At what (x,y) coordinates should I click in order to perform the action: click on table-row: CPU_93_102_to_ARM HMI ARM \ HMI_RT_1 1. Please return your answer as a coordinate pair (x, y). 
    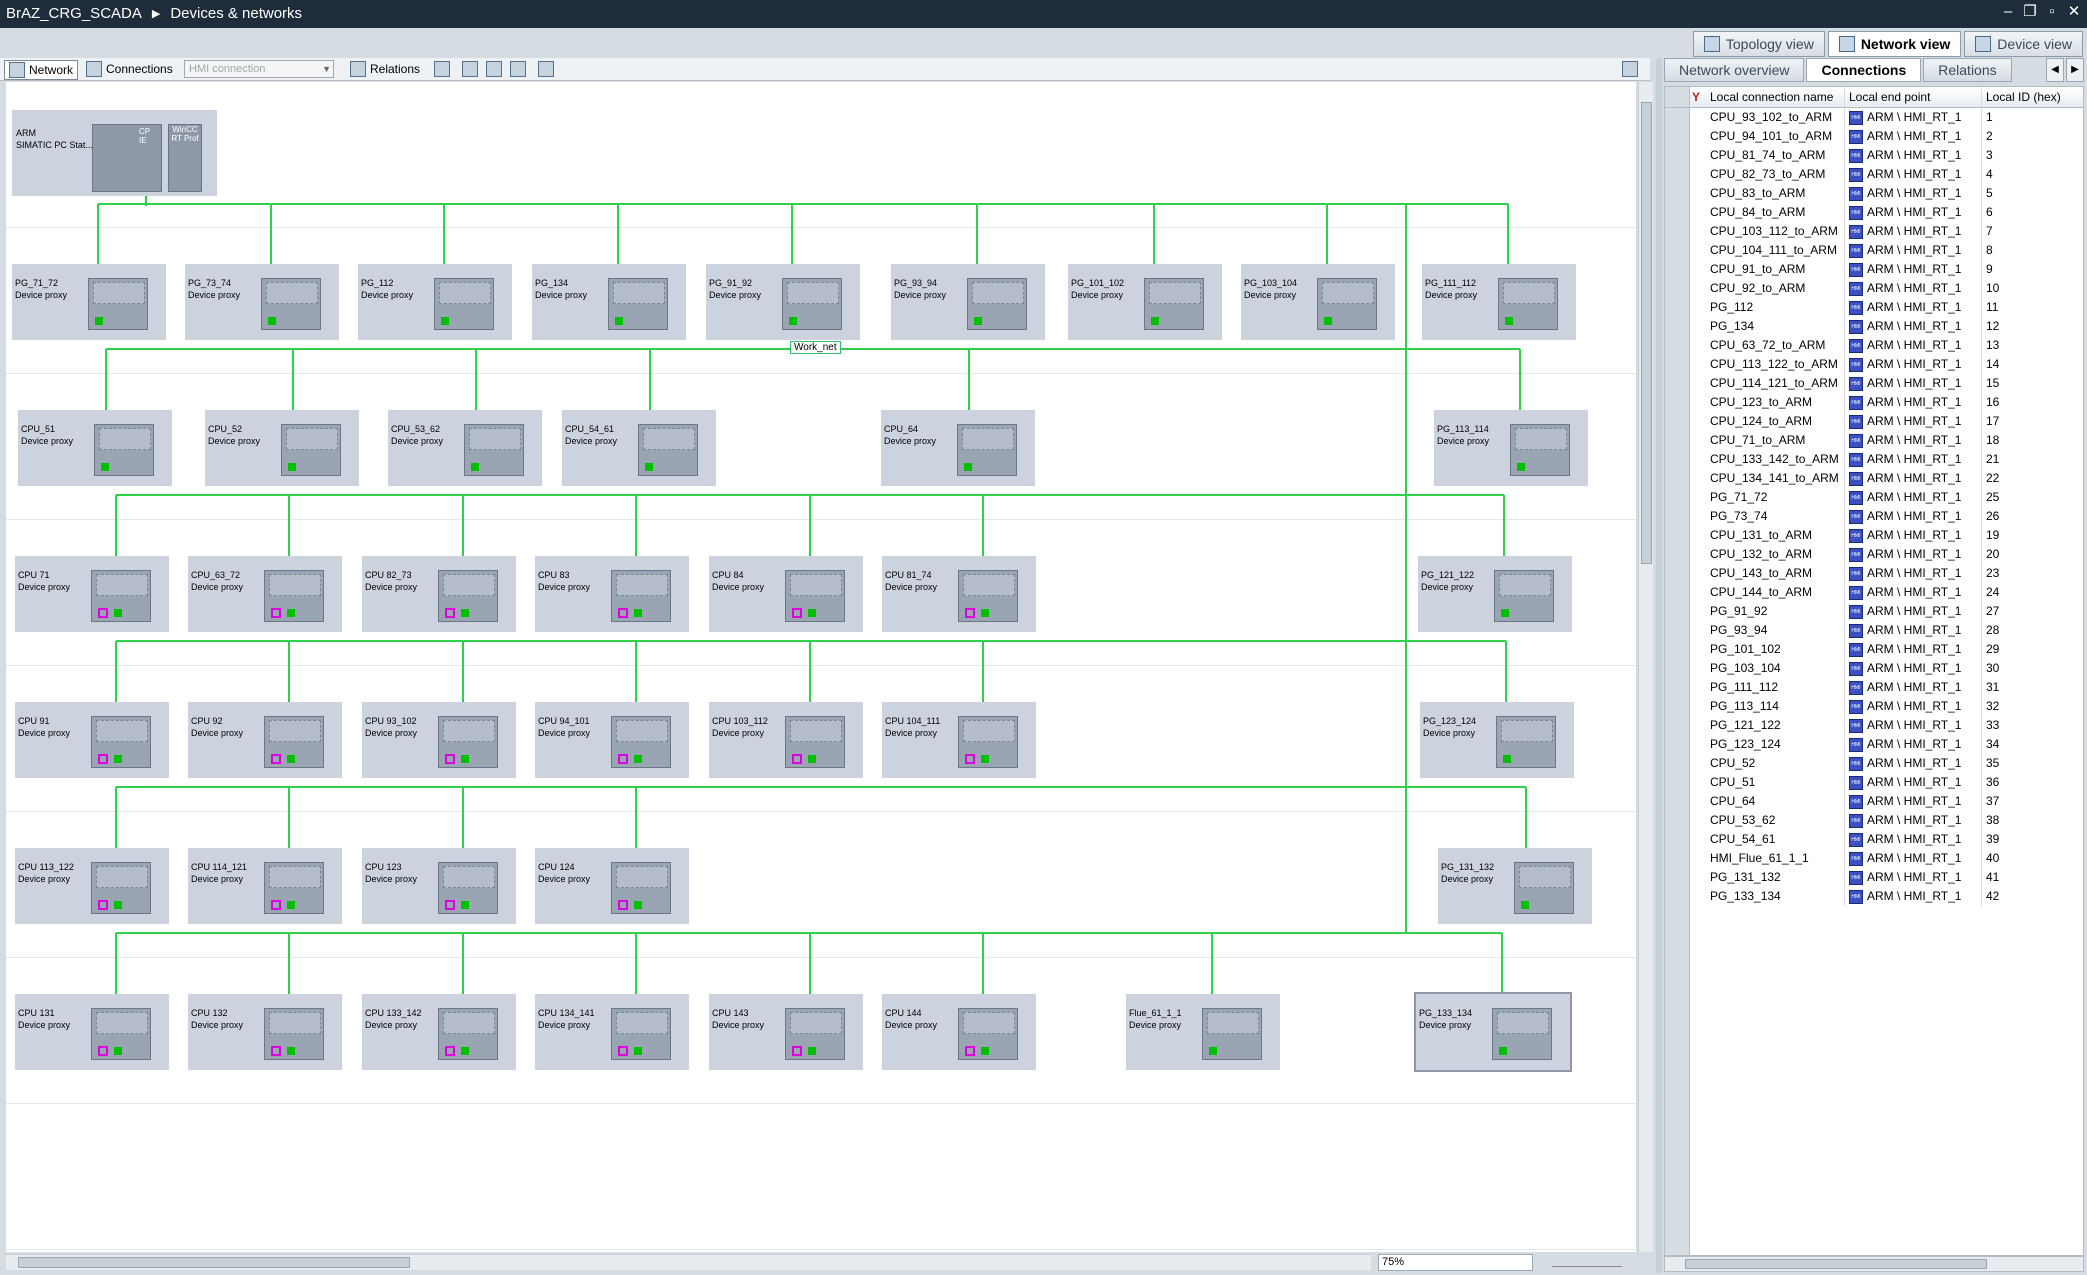
    Looking at the image, I should click on (1874, 117).